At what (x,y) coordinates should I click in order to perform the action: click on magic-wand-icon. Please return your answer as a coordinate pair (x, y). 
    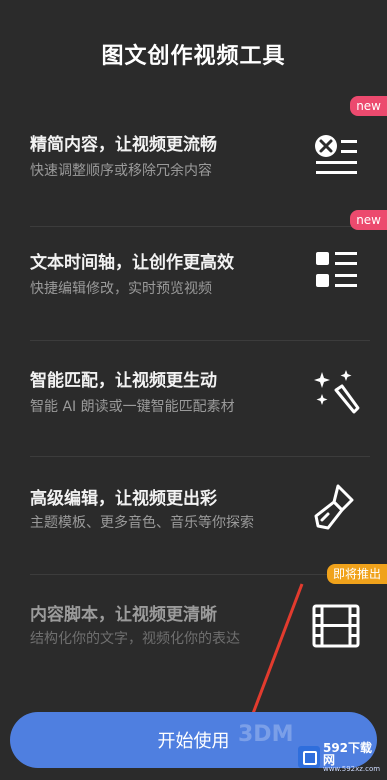
    Looking at the image, I should click on (336, 392).